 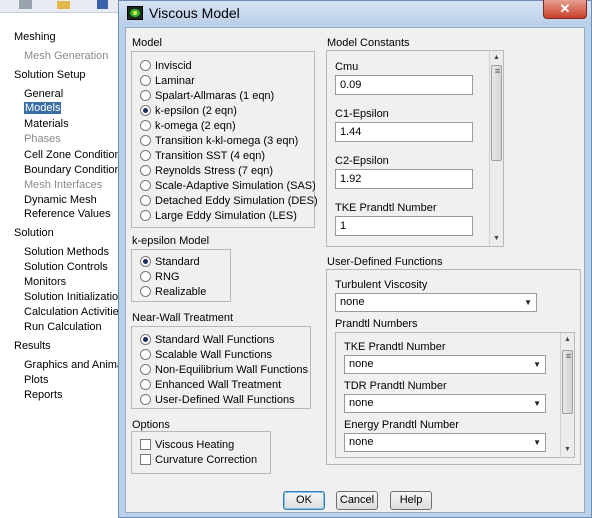 I want to click on close-button: ✕, so click(x=565, y=9).